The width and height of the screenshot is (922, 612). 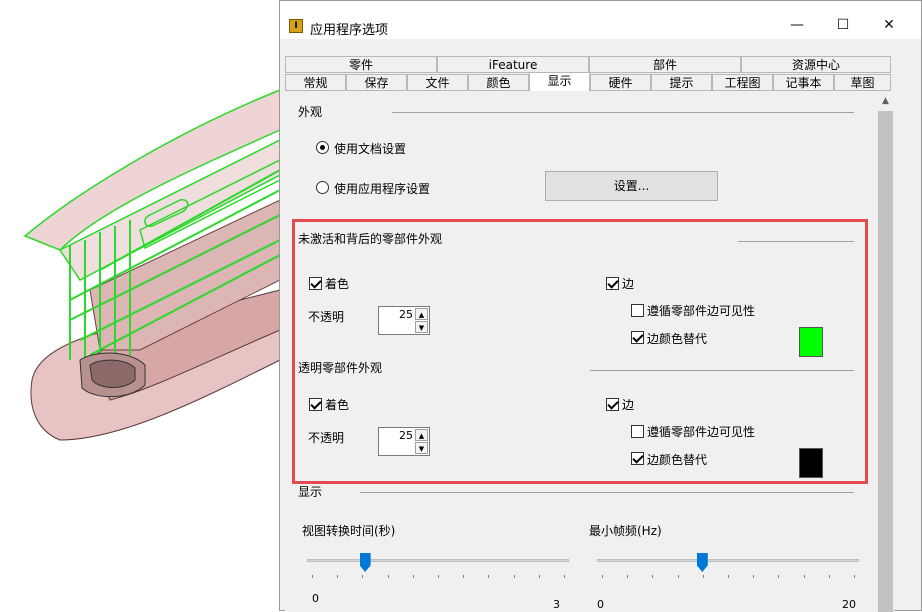 What do you see at coordinates (600, 604) in the screenshot?
I see `min-frame-rate-min-label: 0` at bounding box center [600, 604].